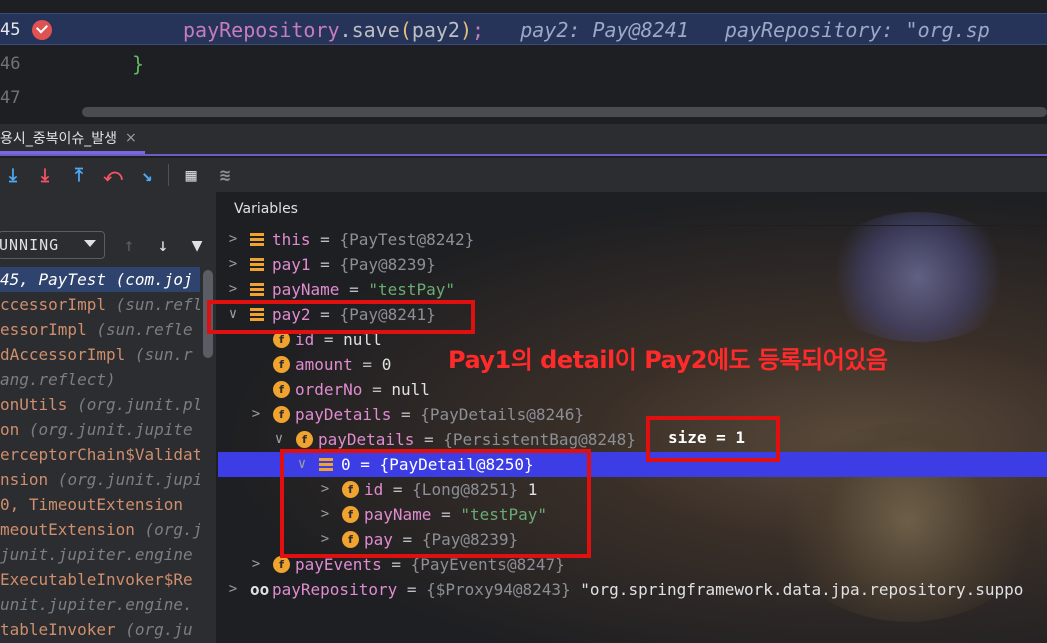 The height and width of the screenshot is (643, 1047). What do you see at coordinates (604, 30) in the screenshot?
I see `inline-value-hint: pay2: Pay@8241` at bounding box center [604, 30].